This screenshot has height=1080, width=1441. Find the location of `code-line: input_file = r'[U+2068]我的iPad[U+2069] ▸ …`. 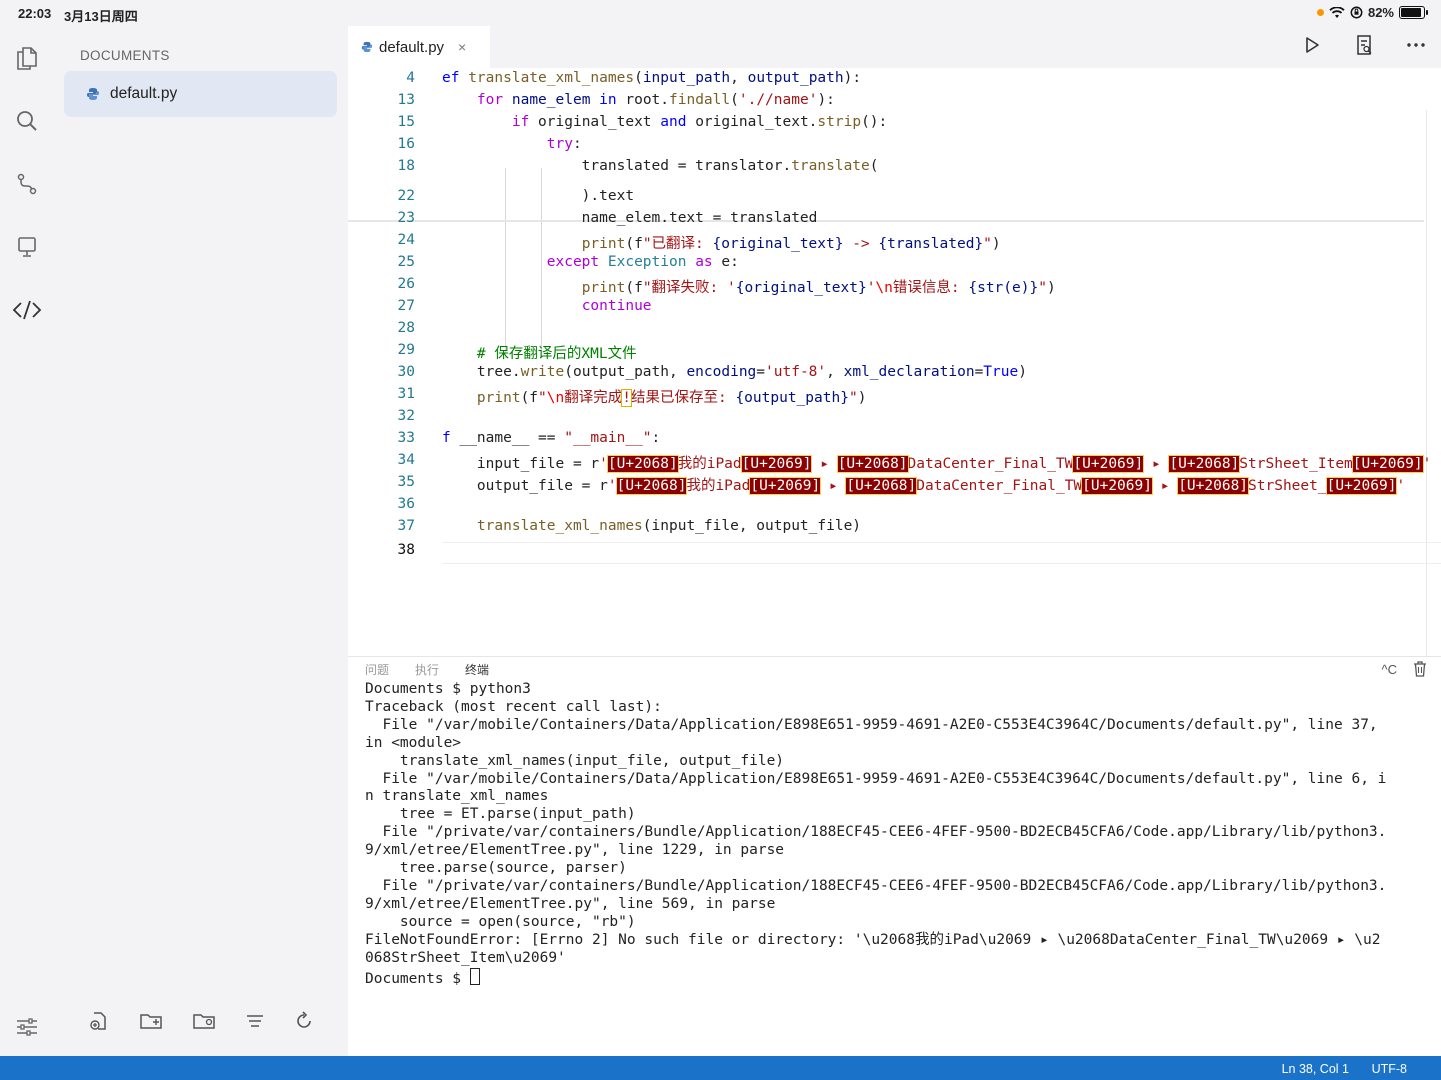

code-line: input_file = r'[U+2068]我的iPad[U+2069] ▸ … is located at coordinates (937, 464).